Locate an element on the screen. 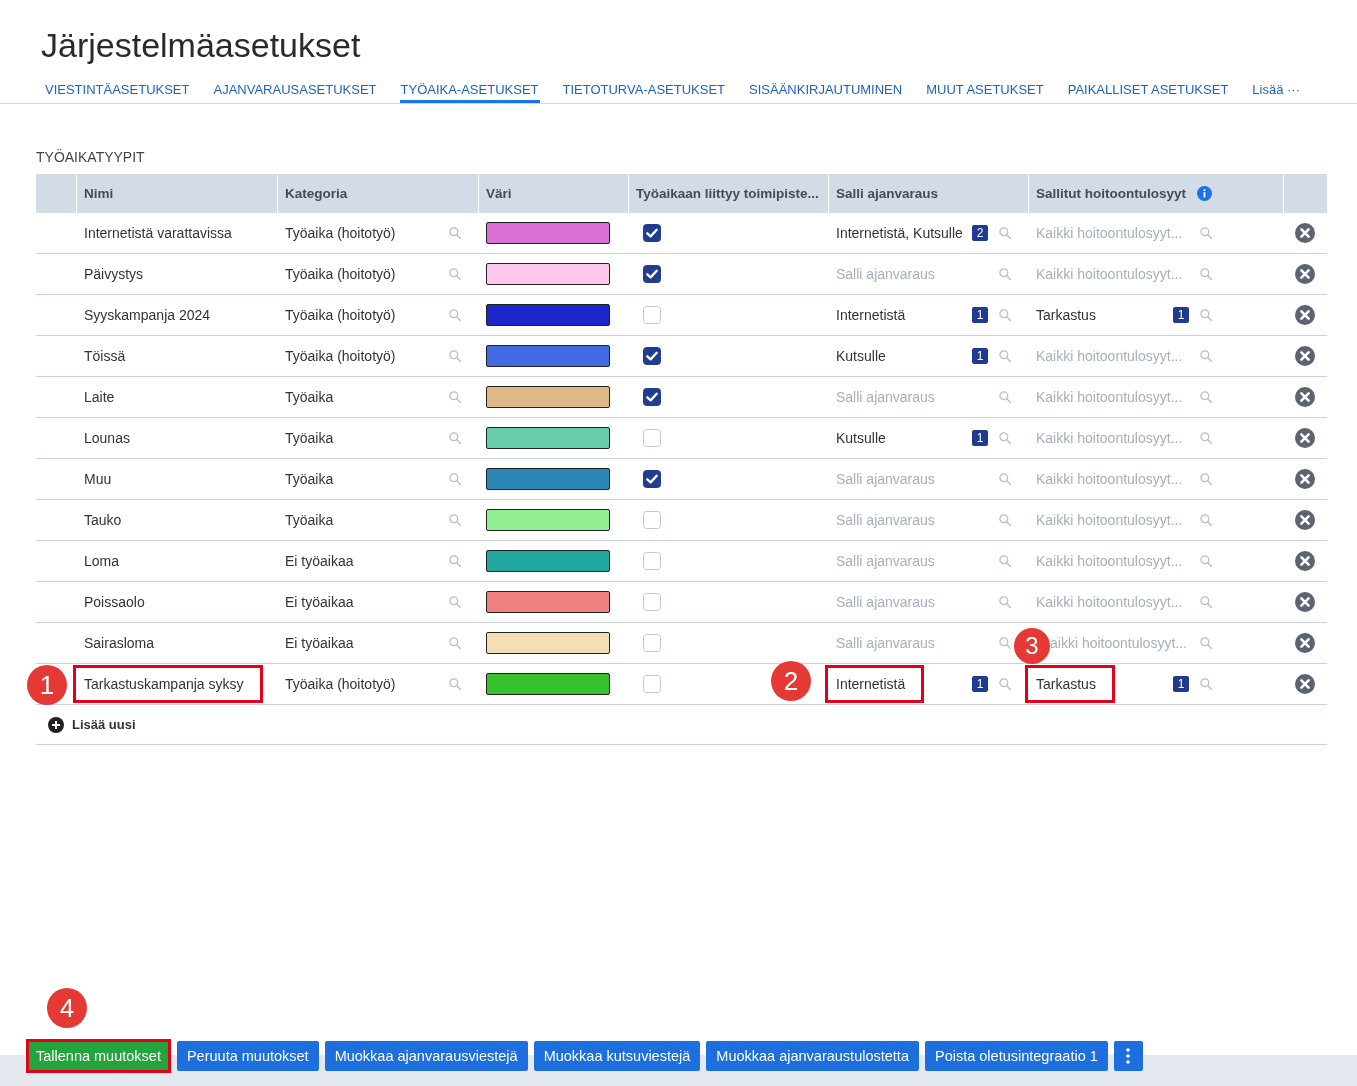 This screenshot has width=1357, height=1086. action-button: Poista oletusintegraatio 1 is located at coordinates (1016, 1056).